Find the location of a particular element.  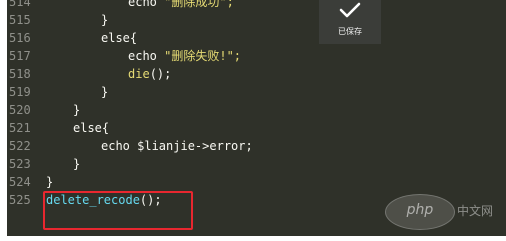

watermark-logo: php is located at coordinates (420, 212).